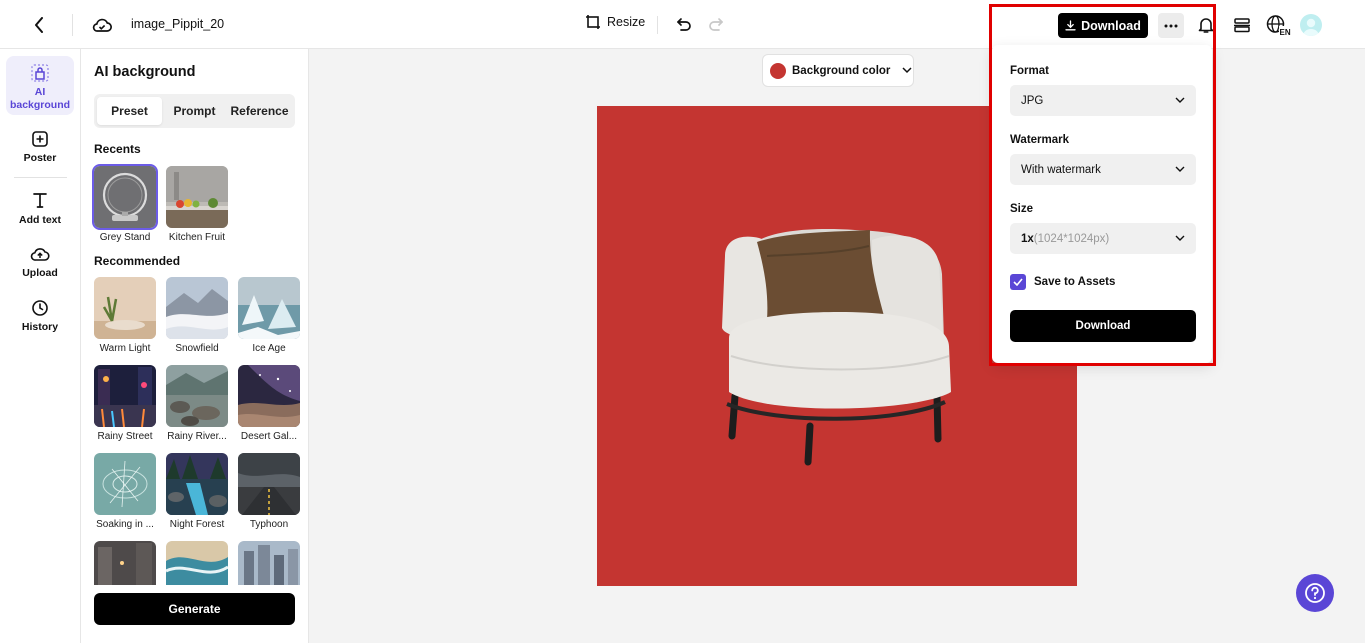 Image resolution: width=1365 pixels, height=643 pixels. Describe the element at coordinates (125, 237) in the screenshot. I see `preset-label: Grey Stand` at that location.